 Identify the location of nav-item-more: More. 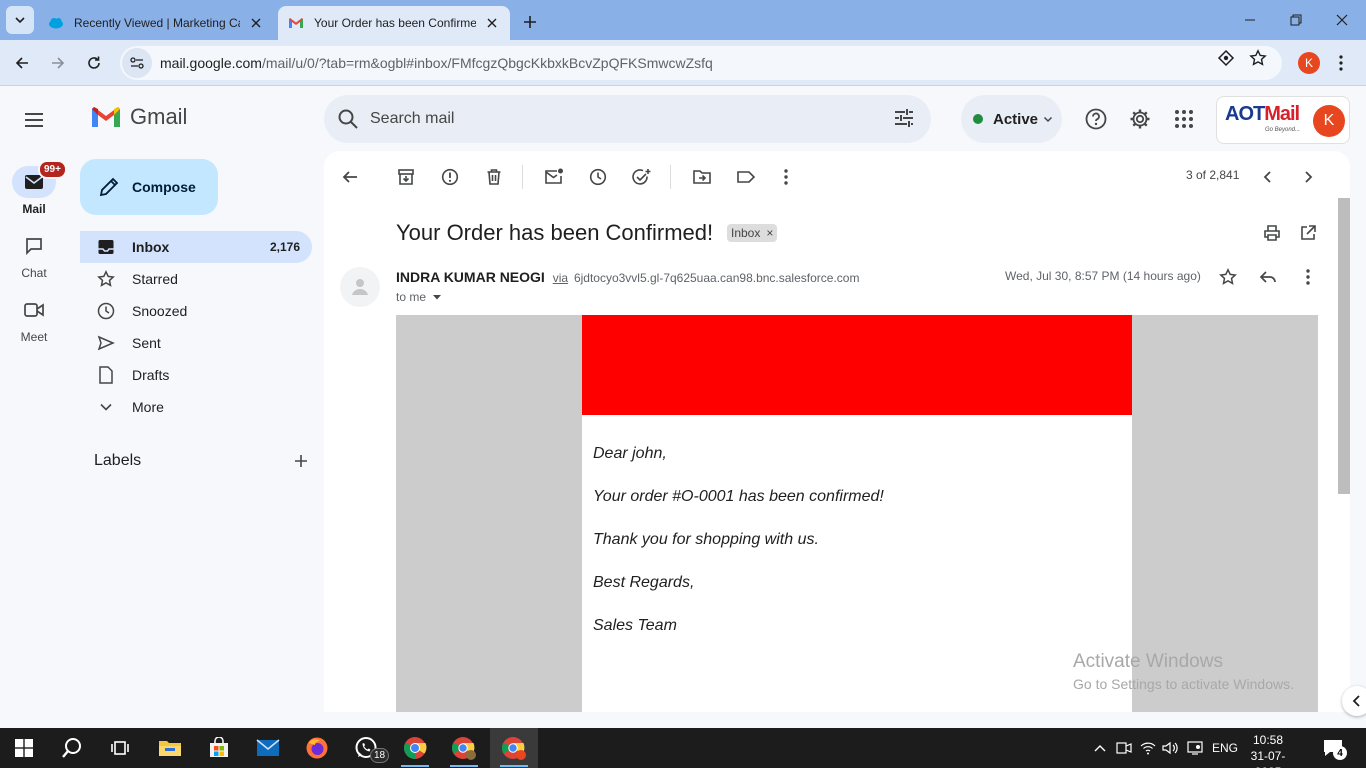
(196, 407).